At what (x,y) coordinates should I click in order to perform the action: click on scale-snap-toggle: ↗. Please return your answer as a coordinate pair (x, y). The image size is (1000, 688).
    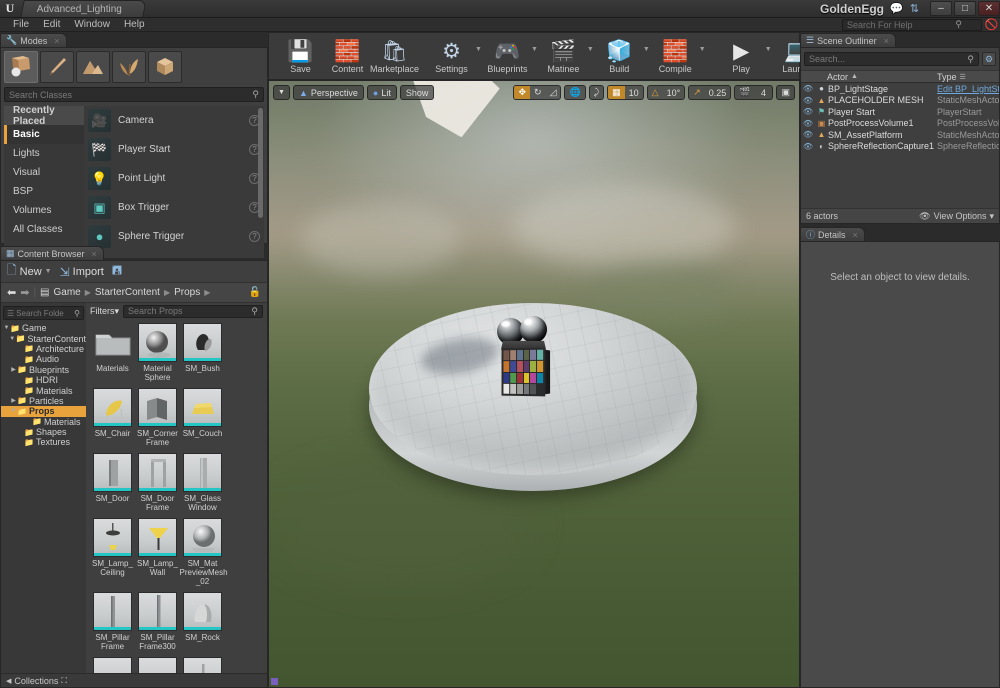
    Looking at the image, I should click on (697, 92).